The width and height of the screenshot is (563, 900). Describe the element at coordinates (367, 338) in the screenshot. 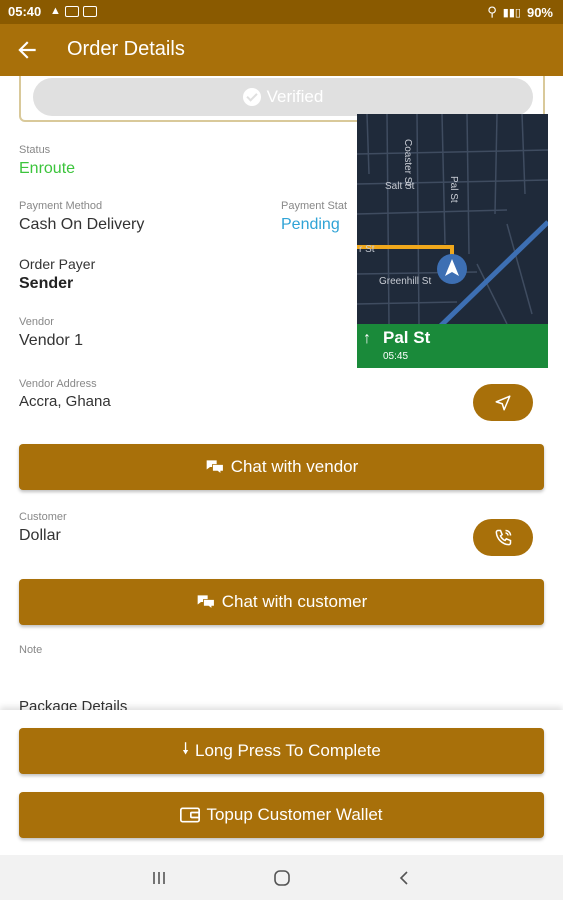

I see `straight-arrow-icon: ↑` at that location.